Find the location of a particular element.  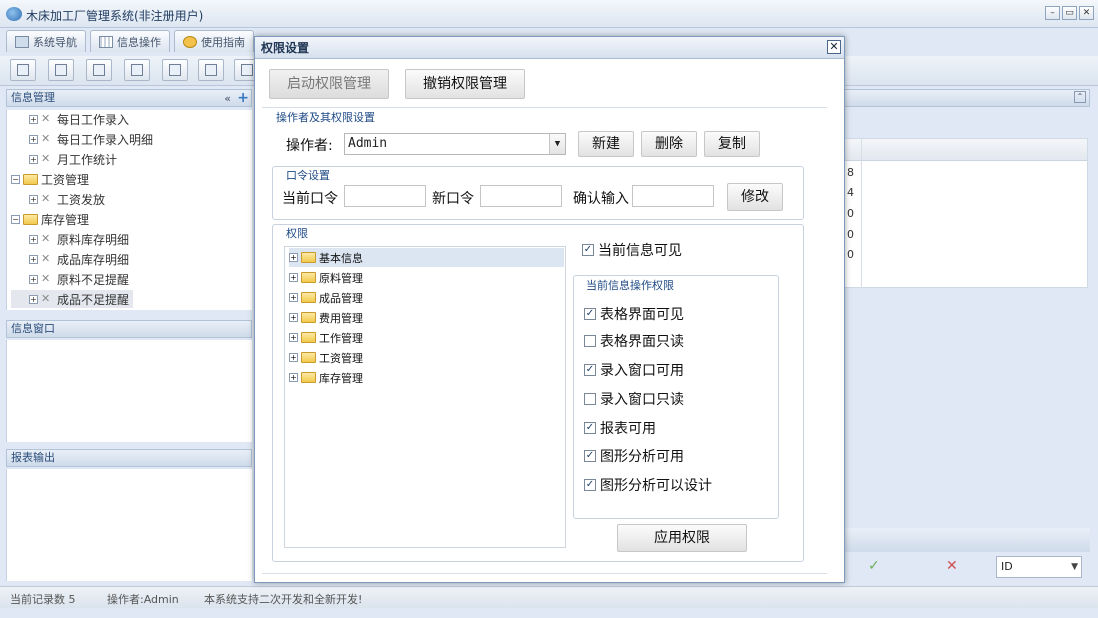

tree-folder: − 库存管理 is located at coordinates (50, 219).